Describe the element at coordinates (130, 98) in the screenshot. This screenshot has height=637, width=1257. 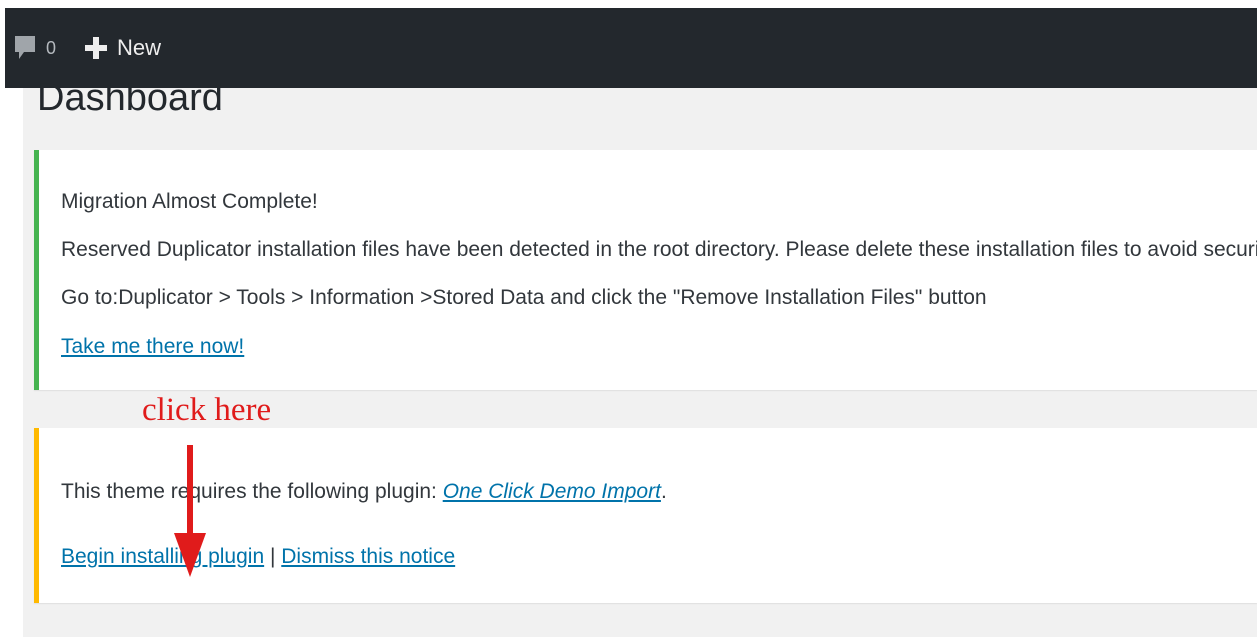
I see `page-title: Dashboard` at that location.